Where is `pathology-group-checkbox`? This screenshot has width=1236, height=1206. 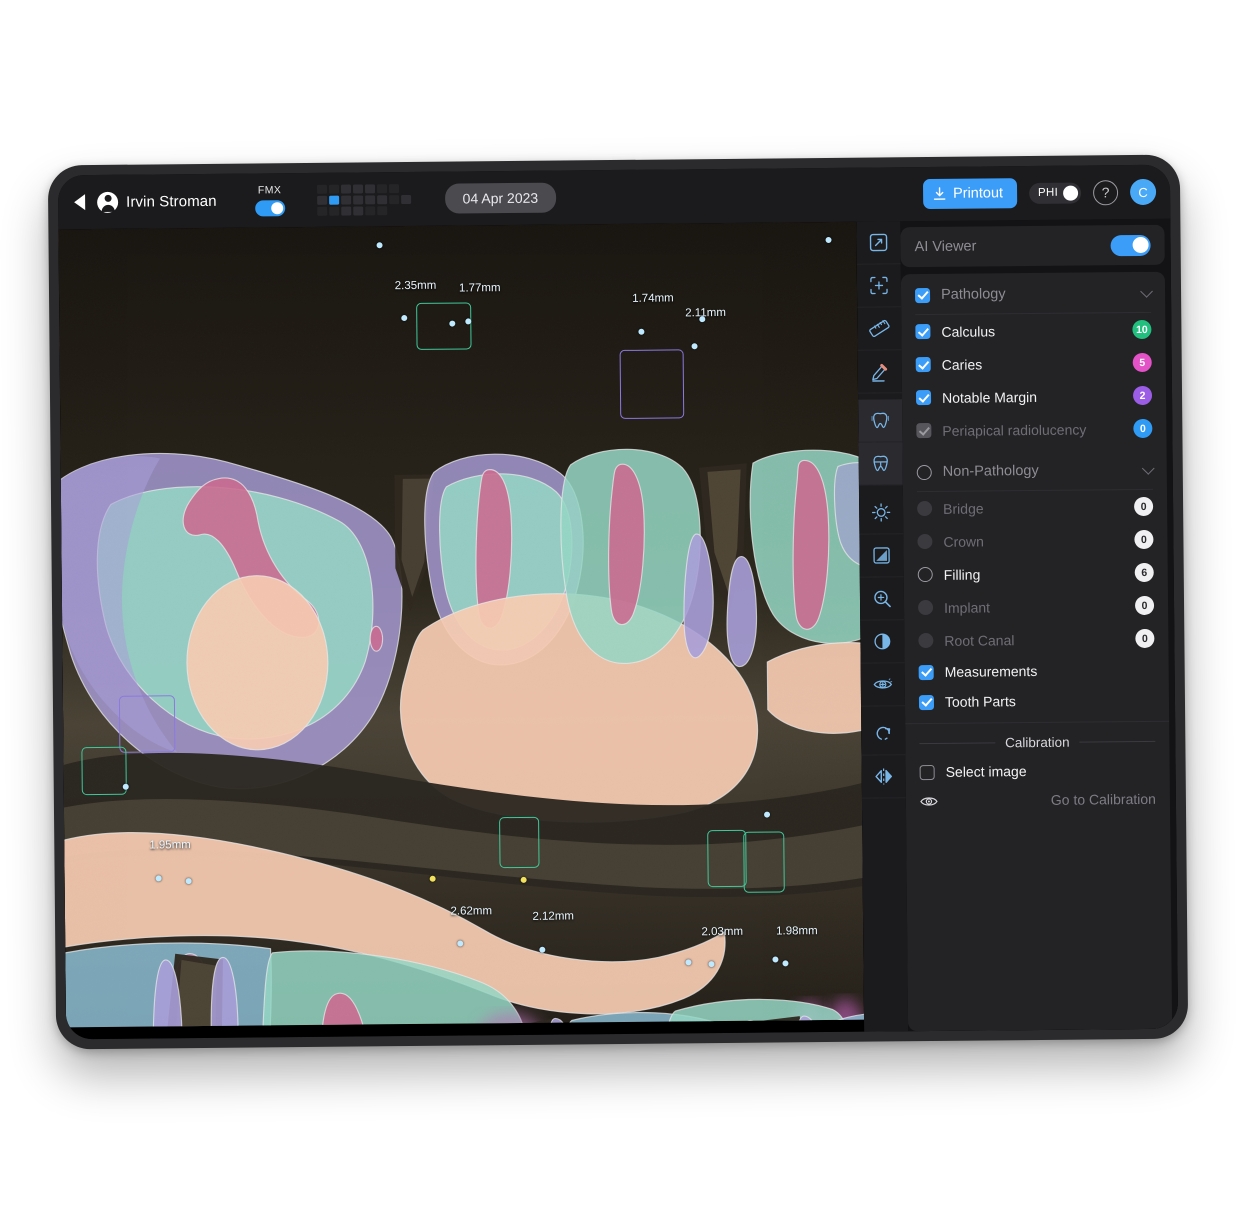
pathology-group-checkbox is located at coordinates (922, 295).